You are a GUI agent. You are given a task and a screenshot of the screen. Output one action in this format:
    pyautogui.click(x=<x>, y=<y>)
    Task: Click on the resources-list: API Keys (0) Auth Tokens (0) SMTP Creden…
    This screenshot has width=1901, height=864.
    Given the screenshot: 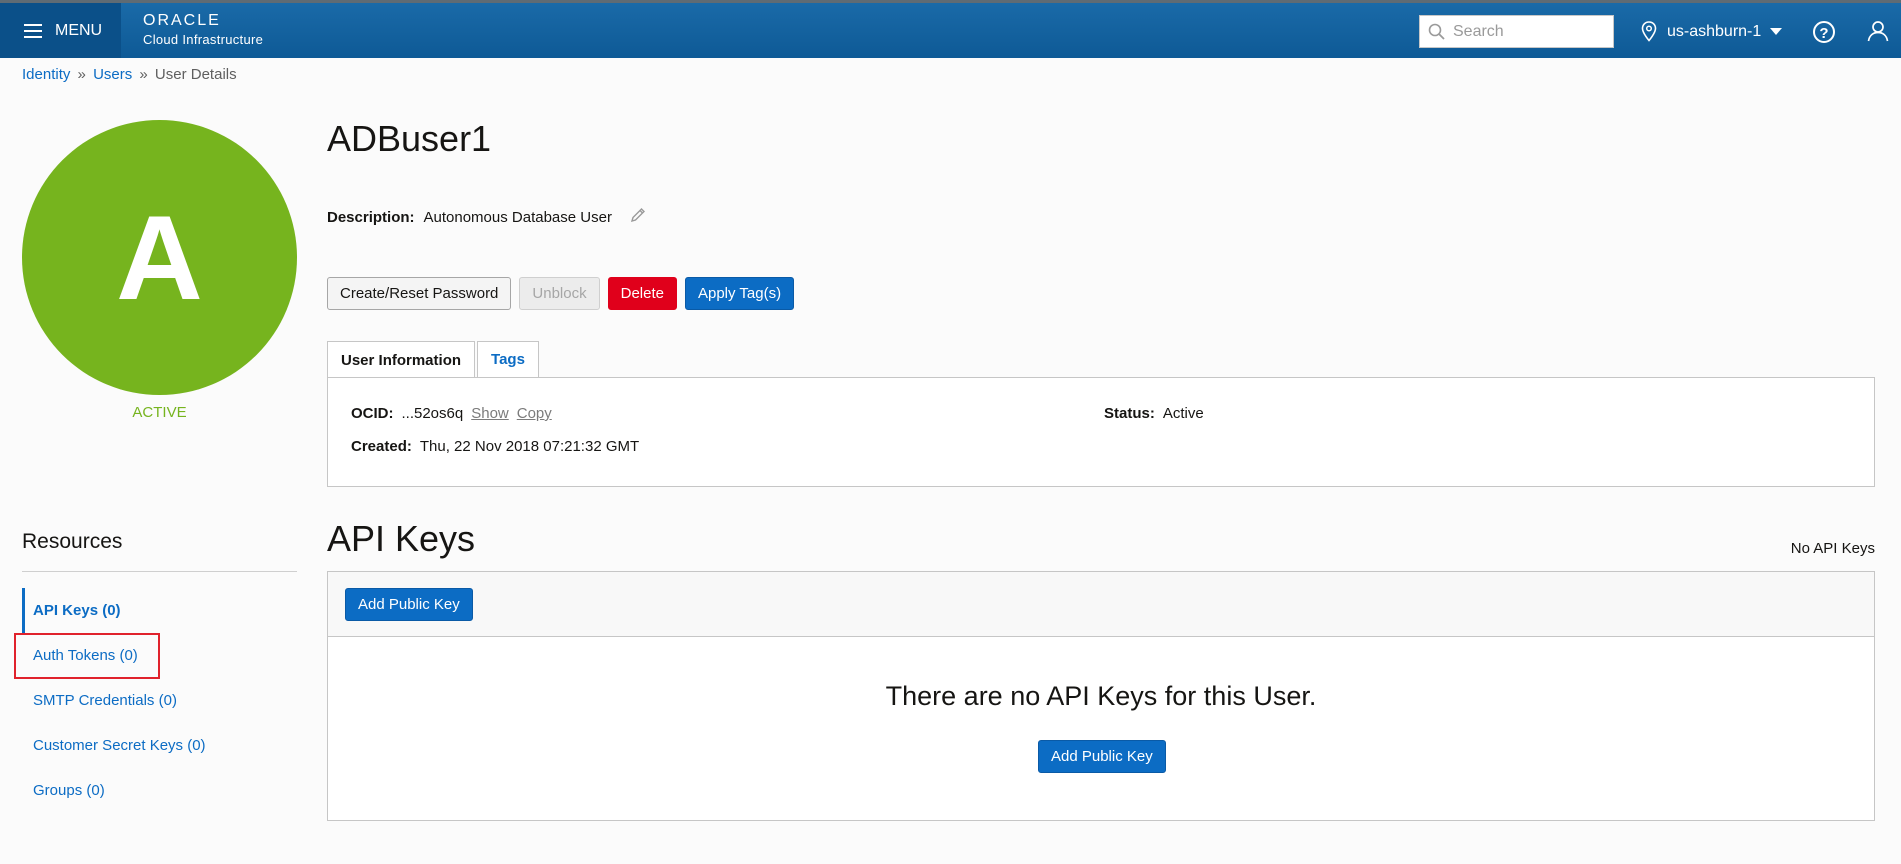 What is the action you would take?
    pyautogui.click(x=159, y=700)
    